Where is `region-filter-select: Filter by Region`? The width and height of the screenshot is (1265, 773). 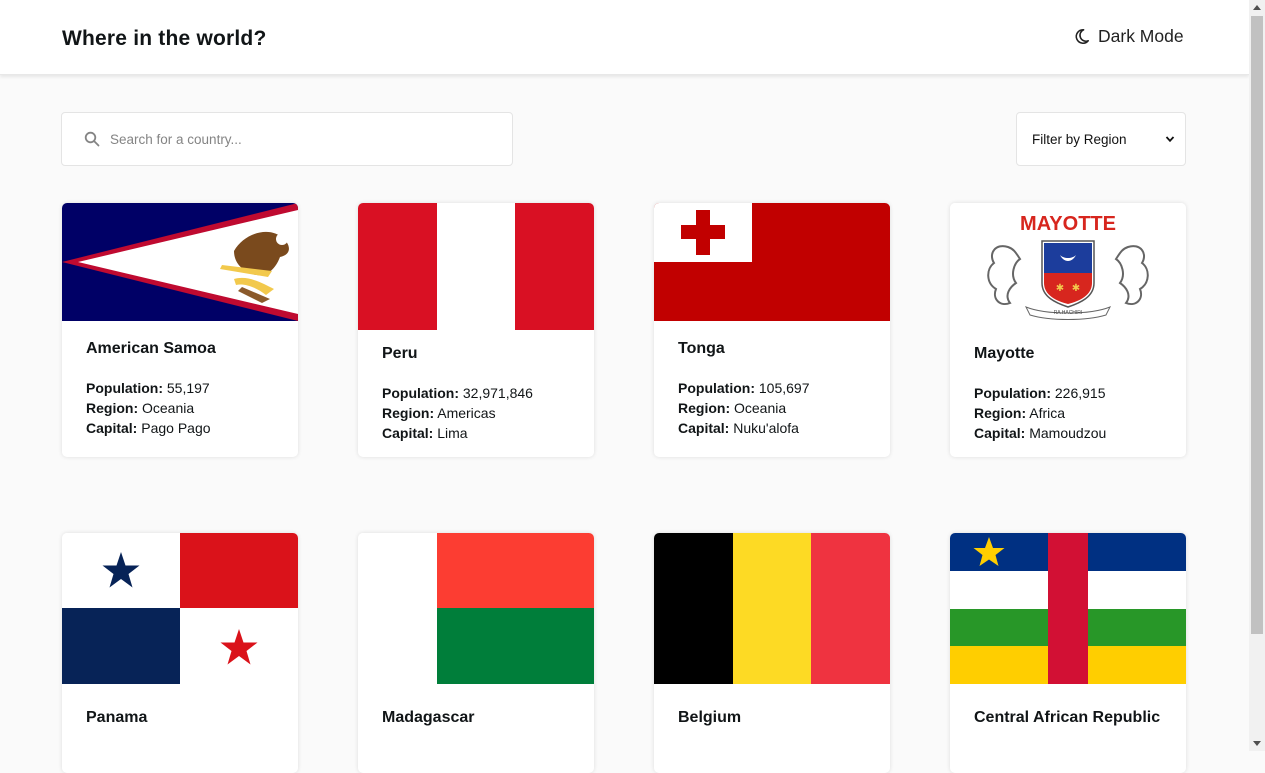
region-filter-select: Filter by Region is located at coordinates (1101, 139).